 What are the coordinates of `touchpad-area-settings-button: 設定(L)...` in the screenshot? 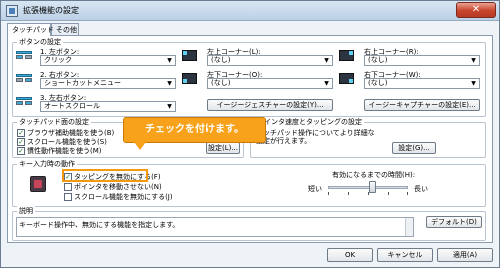 It's located at (223, 148).